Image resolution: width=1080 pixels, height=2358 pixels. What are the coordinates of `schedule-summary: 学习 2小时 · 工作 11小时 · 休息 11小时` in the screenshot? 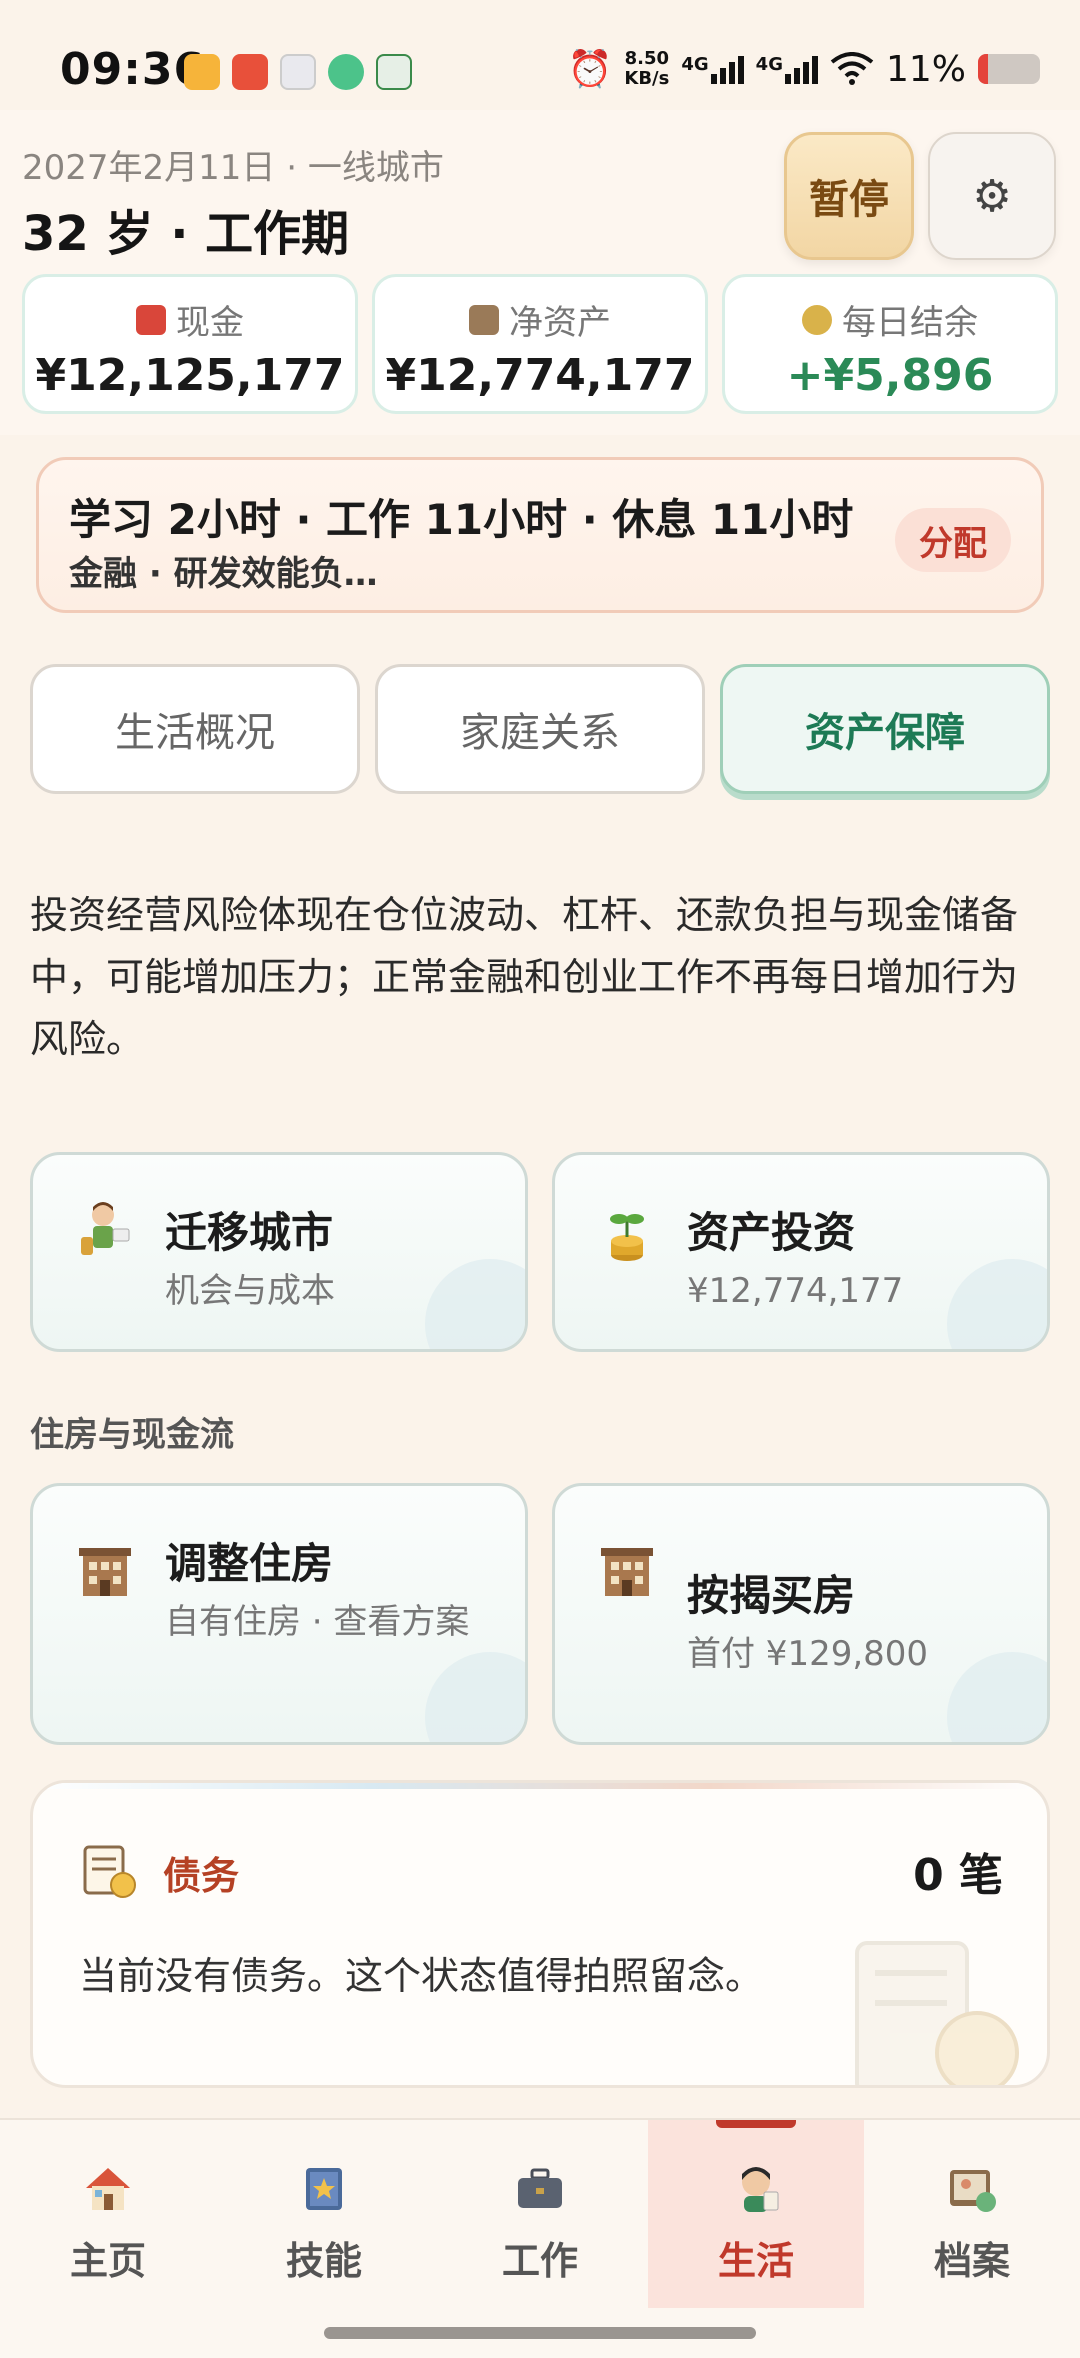 It's located at (461, 519).